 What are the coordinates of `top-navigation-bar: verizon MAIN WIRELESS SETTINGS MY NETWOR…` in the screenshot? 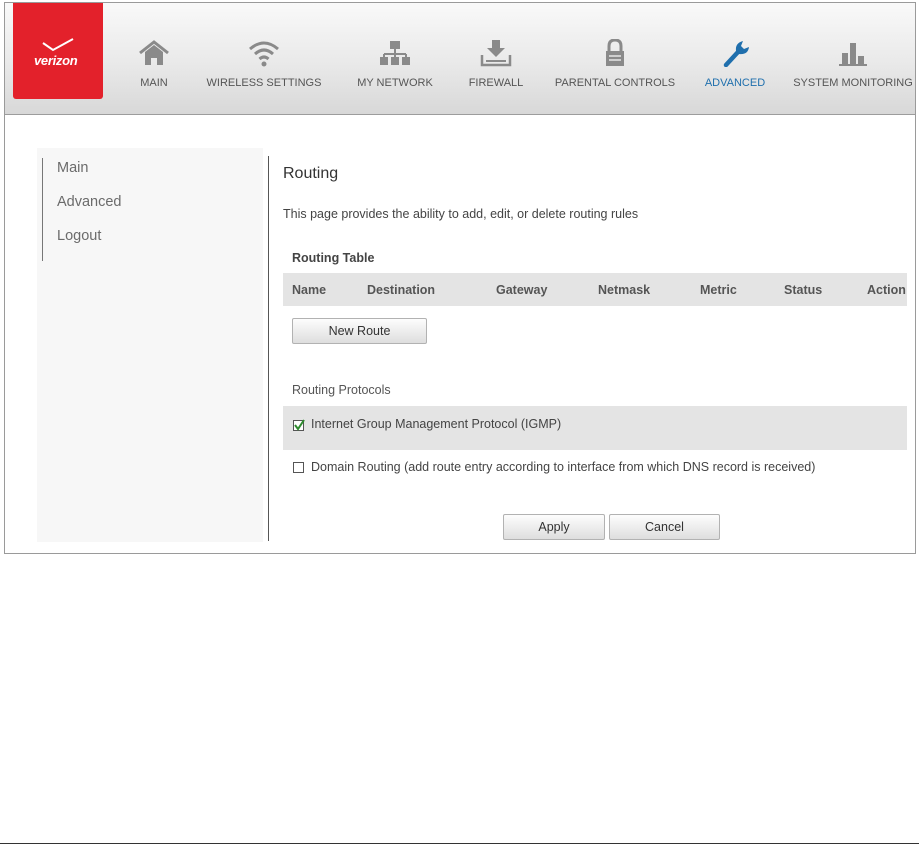 It's located at (460, 59).